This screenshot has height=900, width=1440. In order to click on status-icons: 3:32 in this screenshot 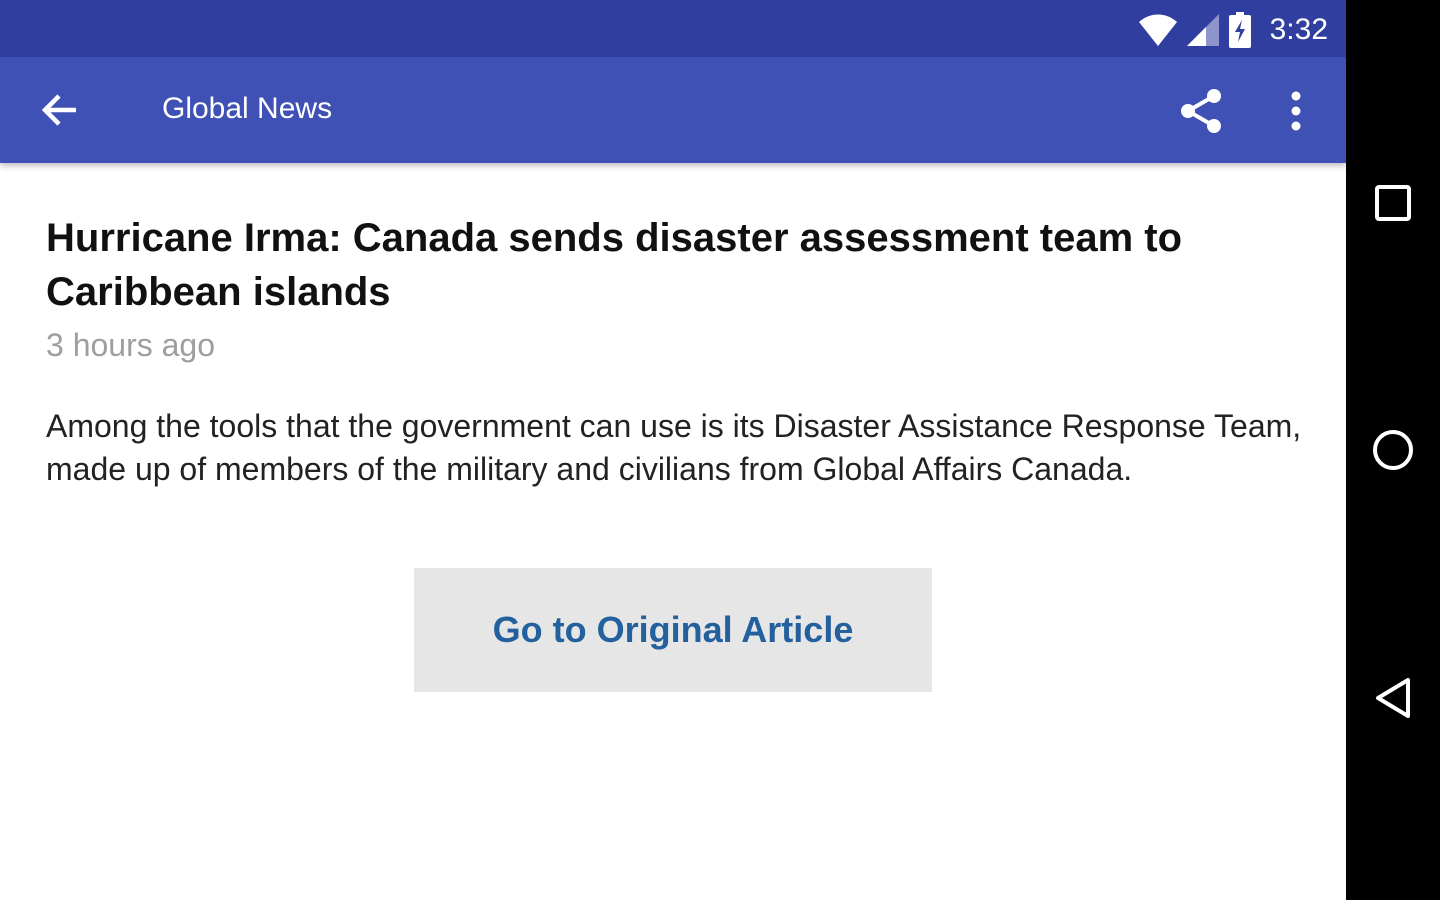, I will do `click(1233, 30)`.